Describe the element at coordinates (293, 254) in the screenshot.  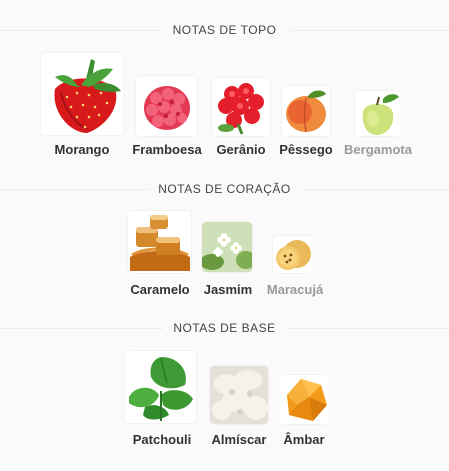
I see `passion-fruit-icon` at that location.